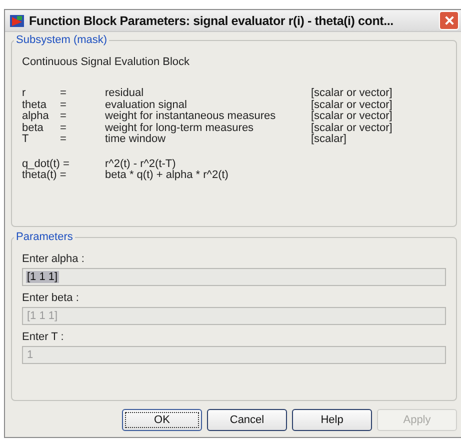 This screenshot has width=461, height=440. I want to click on dialog-button: Cancel, so click(247, 420).